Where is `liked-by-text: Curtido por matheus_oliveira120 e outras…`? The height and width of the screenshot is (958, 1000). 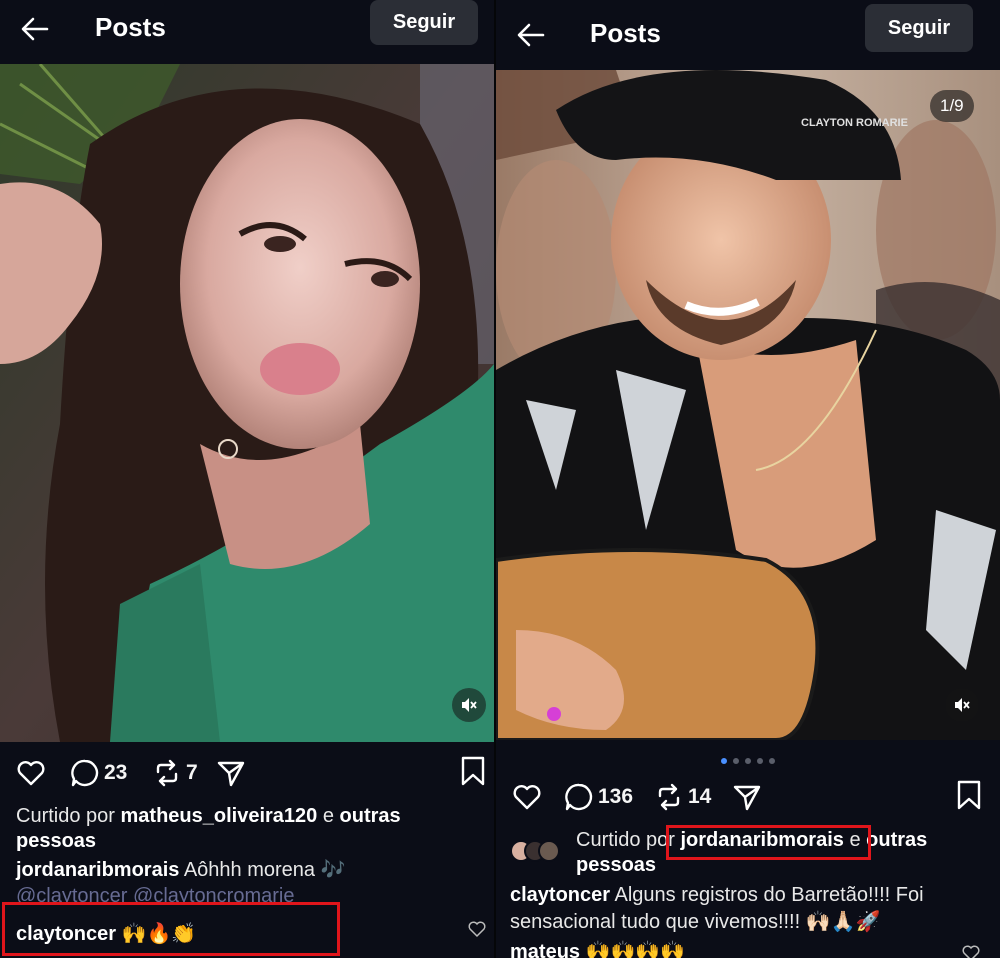 liked-by-text: Curtido por matheus_oliveira120 e outras… is located at coordinates (208, 828).